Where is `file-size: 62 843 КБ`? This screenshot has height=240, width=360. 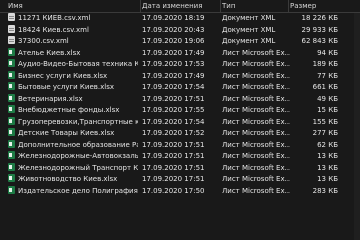
file-size: 62 843 КБ is located at coordinates (320, 41).